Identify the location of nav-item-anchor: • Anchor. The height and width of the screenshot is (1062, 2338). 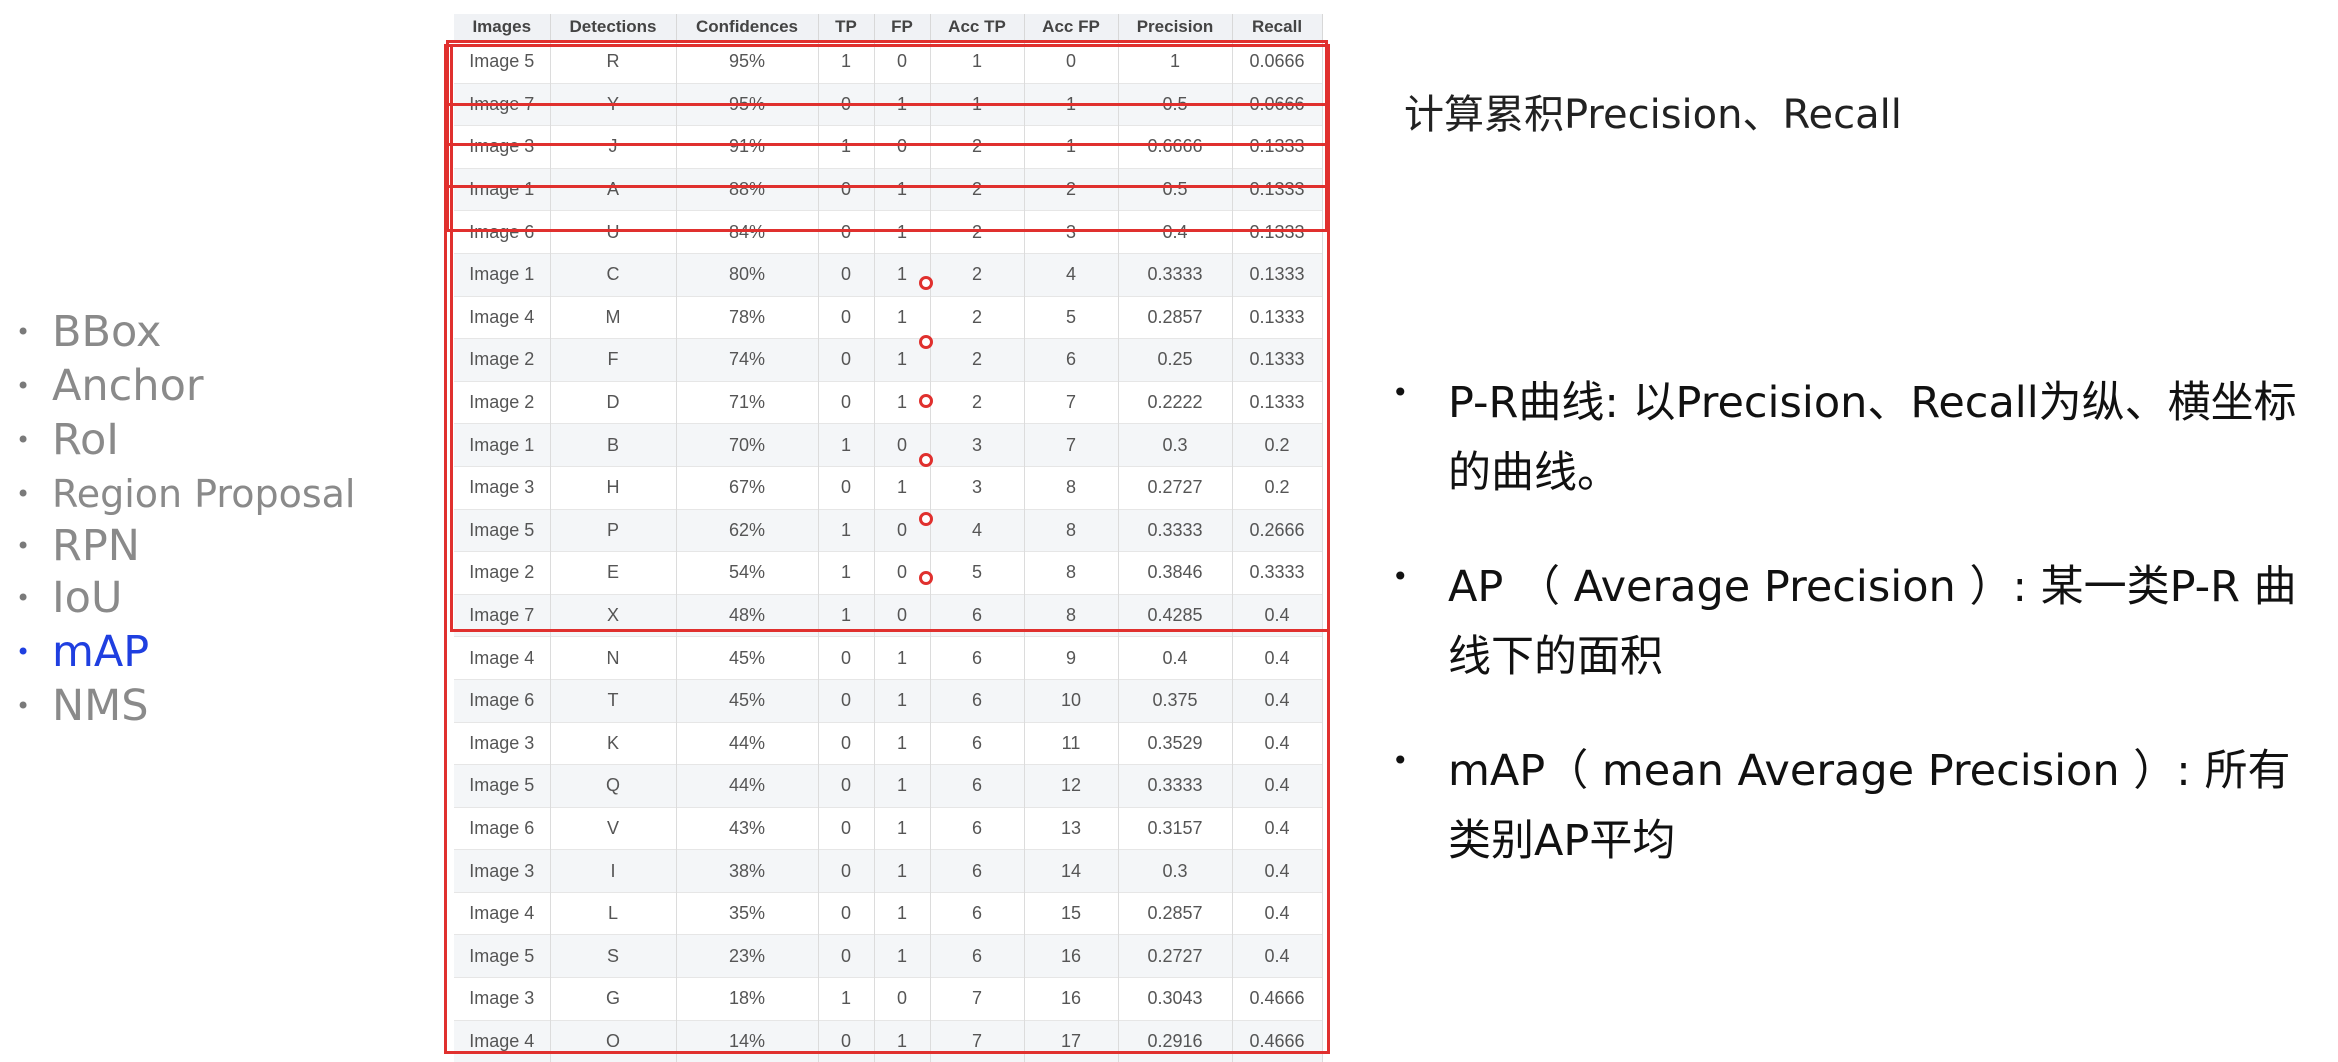
(110, 386).